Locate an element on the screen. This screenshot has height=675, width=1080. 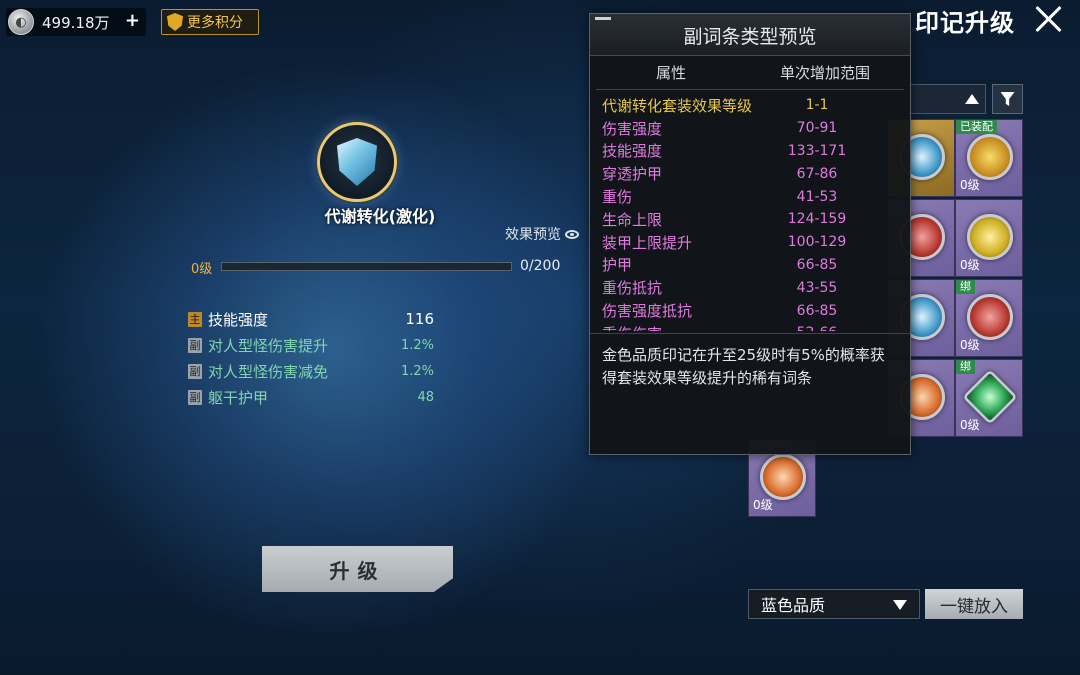
equipped-tag: 已装配 is located at coordinates (976, 127).